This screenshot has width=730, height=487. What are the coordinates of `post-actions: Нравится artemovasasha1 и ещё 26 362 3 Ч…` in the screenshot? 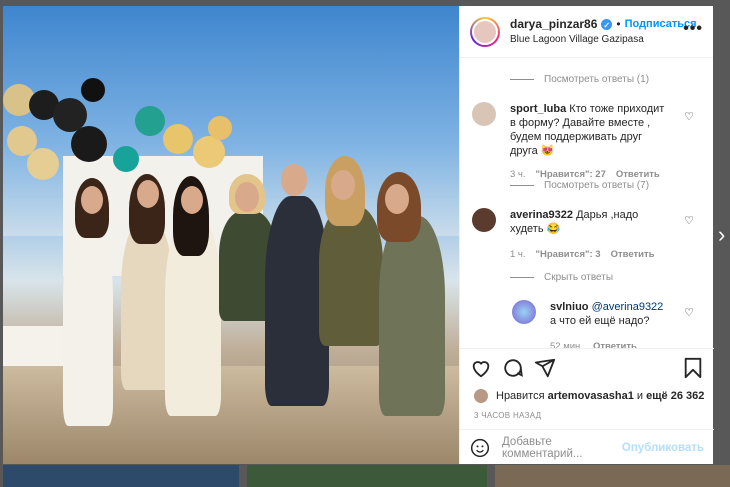 It's located at (587, 406).